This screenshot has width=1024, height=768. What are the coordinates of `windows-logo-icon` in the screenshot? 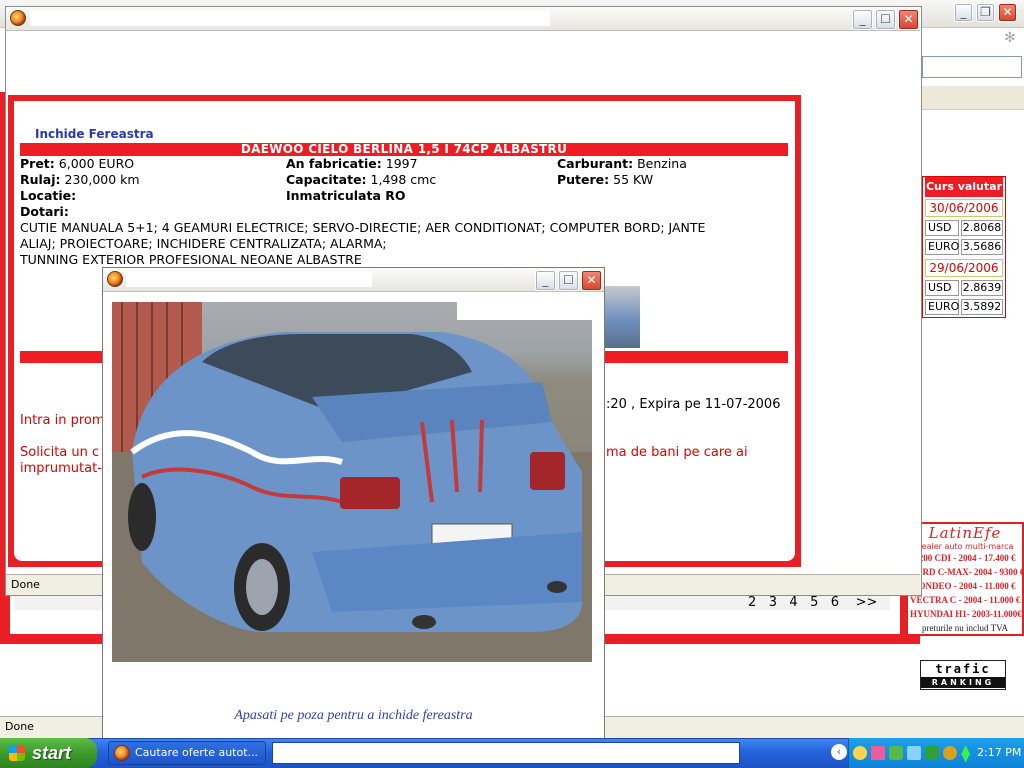 It's located at (17, 753).